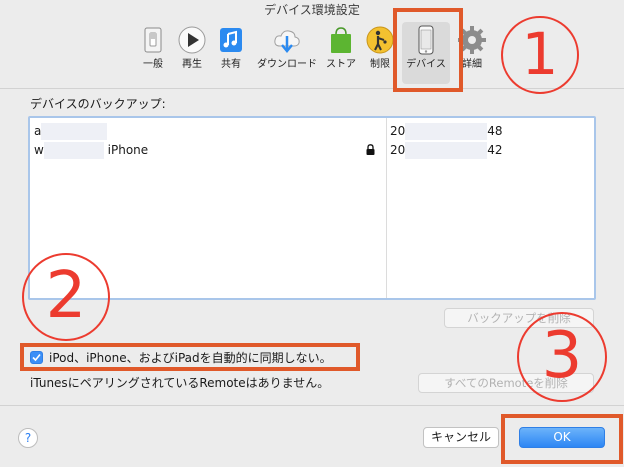  What do you see at coordinates (287, 64) in the screenshot?
I see `toolbar-label-downloads: ダウンロード` at bounding box center [287, 64].